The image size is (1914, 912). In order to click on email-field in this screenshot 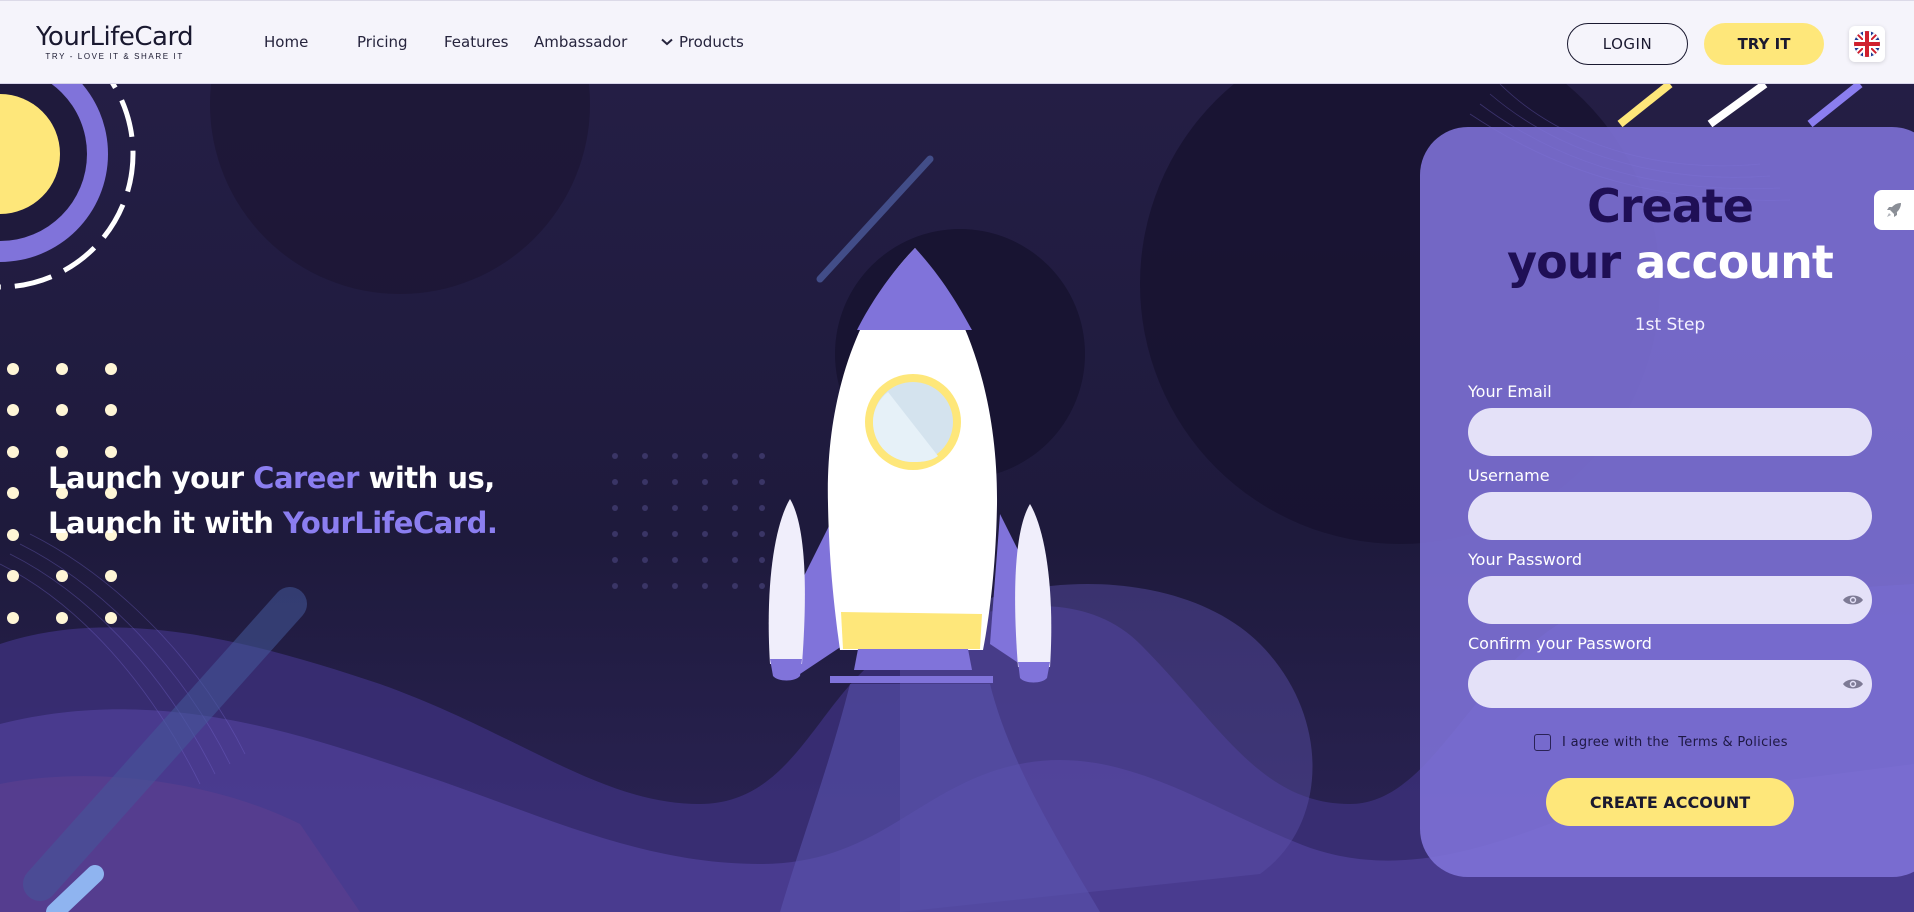, I will do `click(1670, 432)`.